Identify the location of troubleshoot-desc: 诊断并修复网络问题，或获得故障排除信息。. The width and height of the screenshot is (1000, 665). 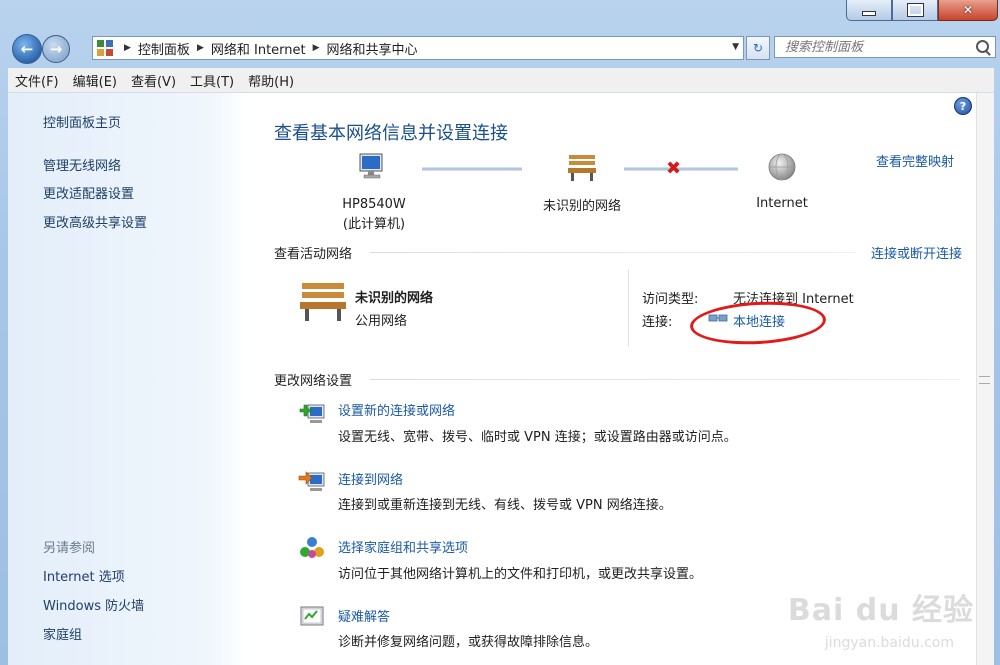
(468, 642).